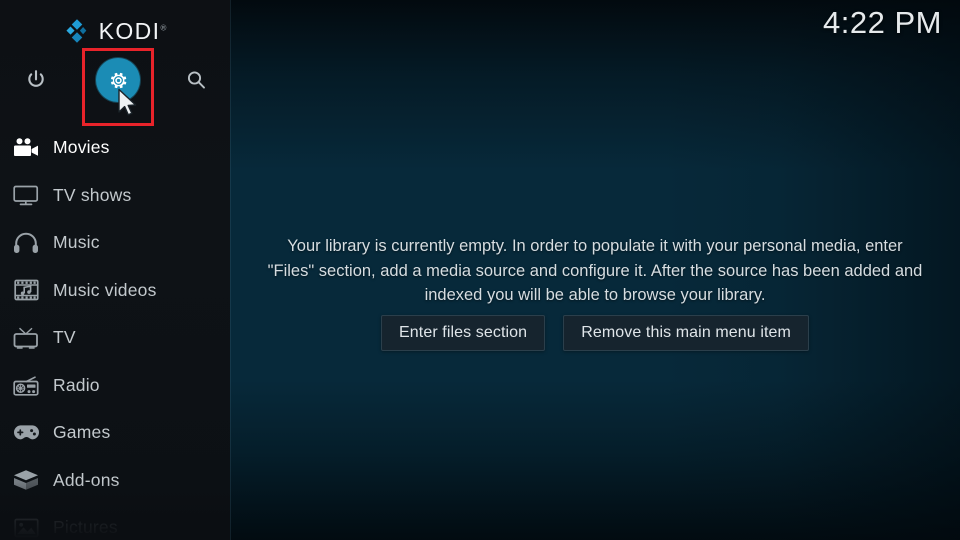  What do you see at coordinates (85, 527) in the screenshot?
I see `sidebar-item-label: Pictures` at bounding box center [85, 527].